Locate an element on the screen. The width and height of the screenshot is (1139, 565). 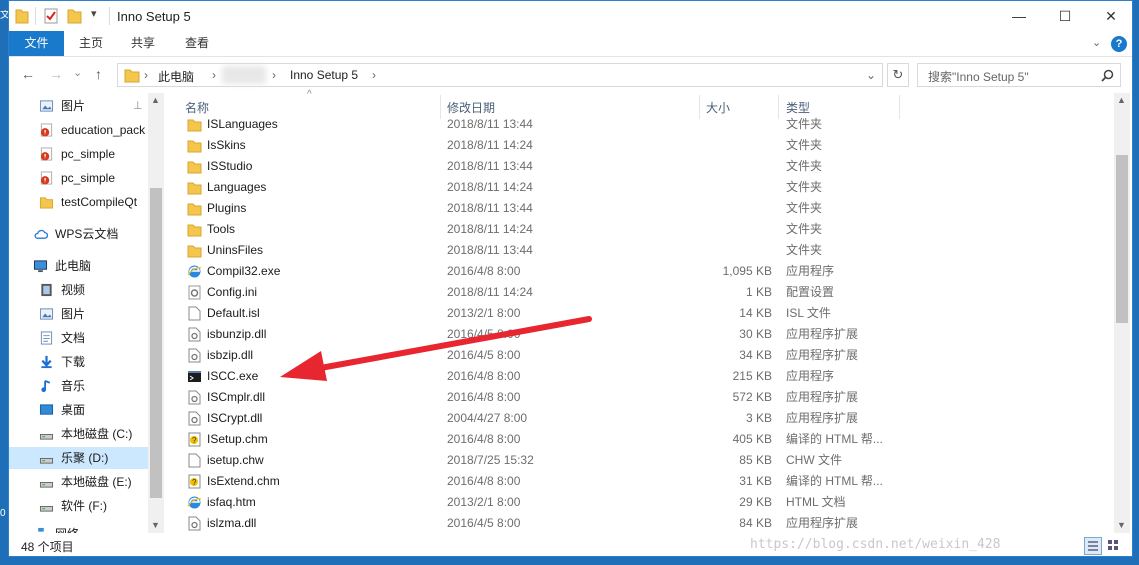
expand-ribbon-icon: ⌄ is located at coordinates (1096, 42).